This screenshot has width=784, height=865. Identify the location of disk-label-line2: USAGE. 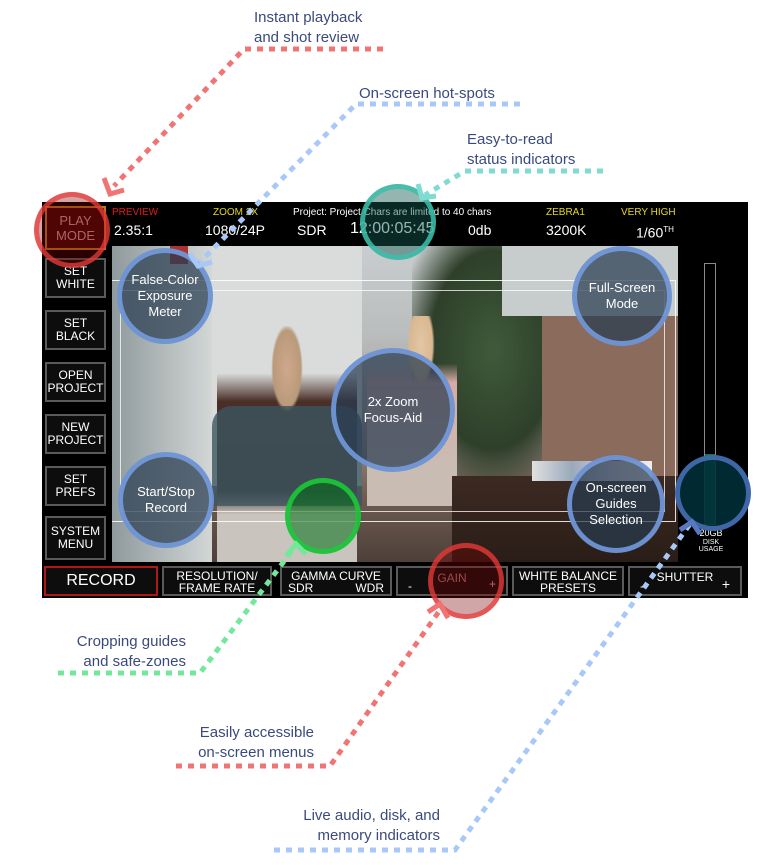
(711, 549).